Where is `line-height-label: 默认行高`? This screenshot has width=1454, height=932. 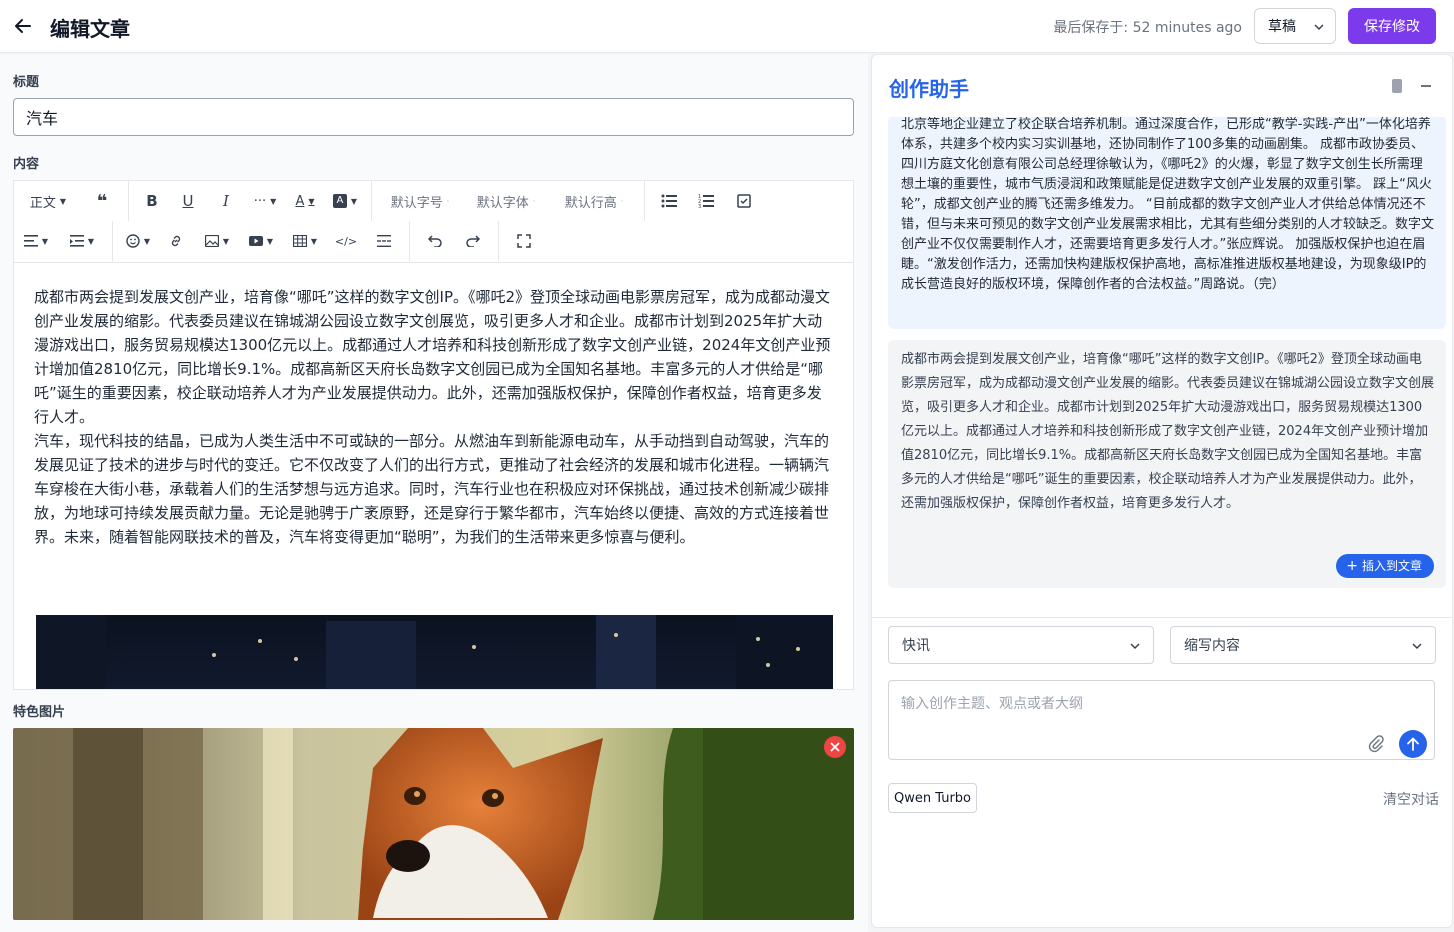
line-height-label: 默认行高 is located at coordinates (590, 203).